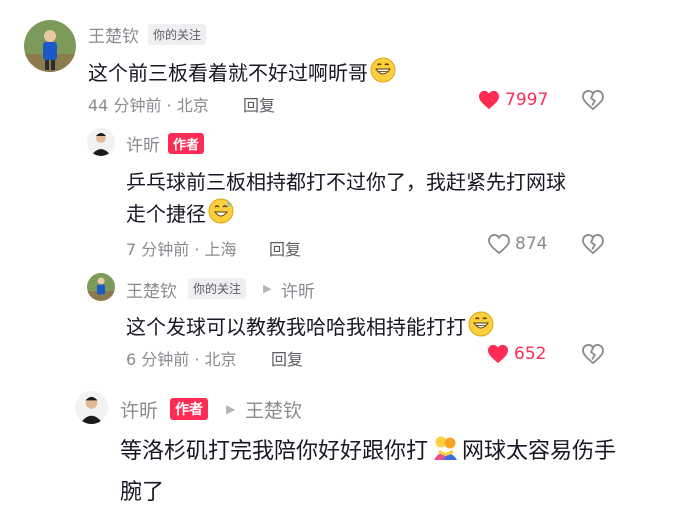  Describe the element at coordinates (142, 492) in the screenshot. I see `comment-text: 腕了` at that location.